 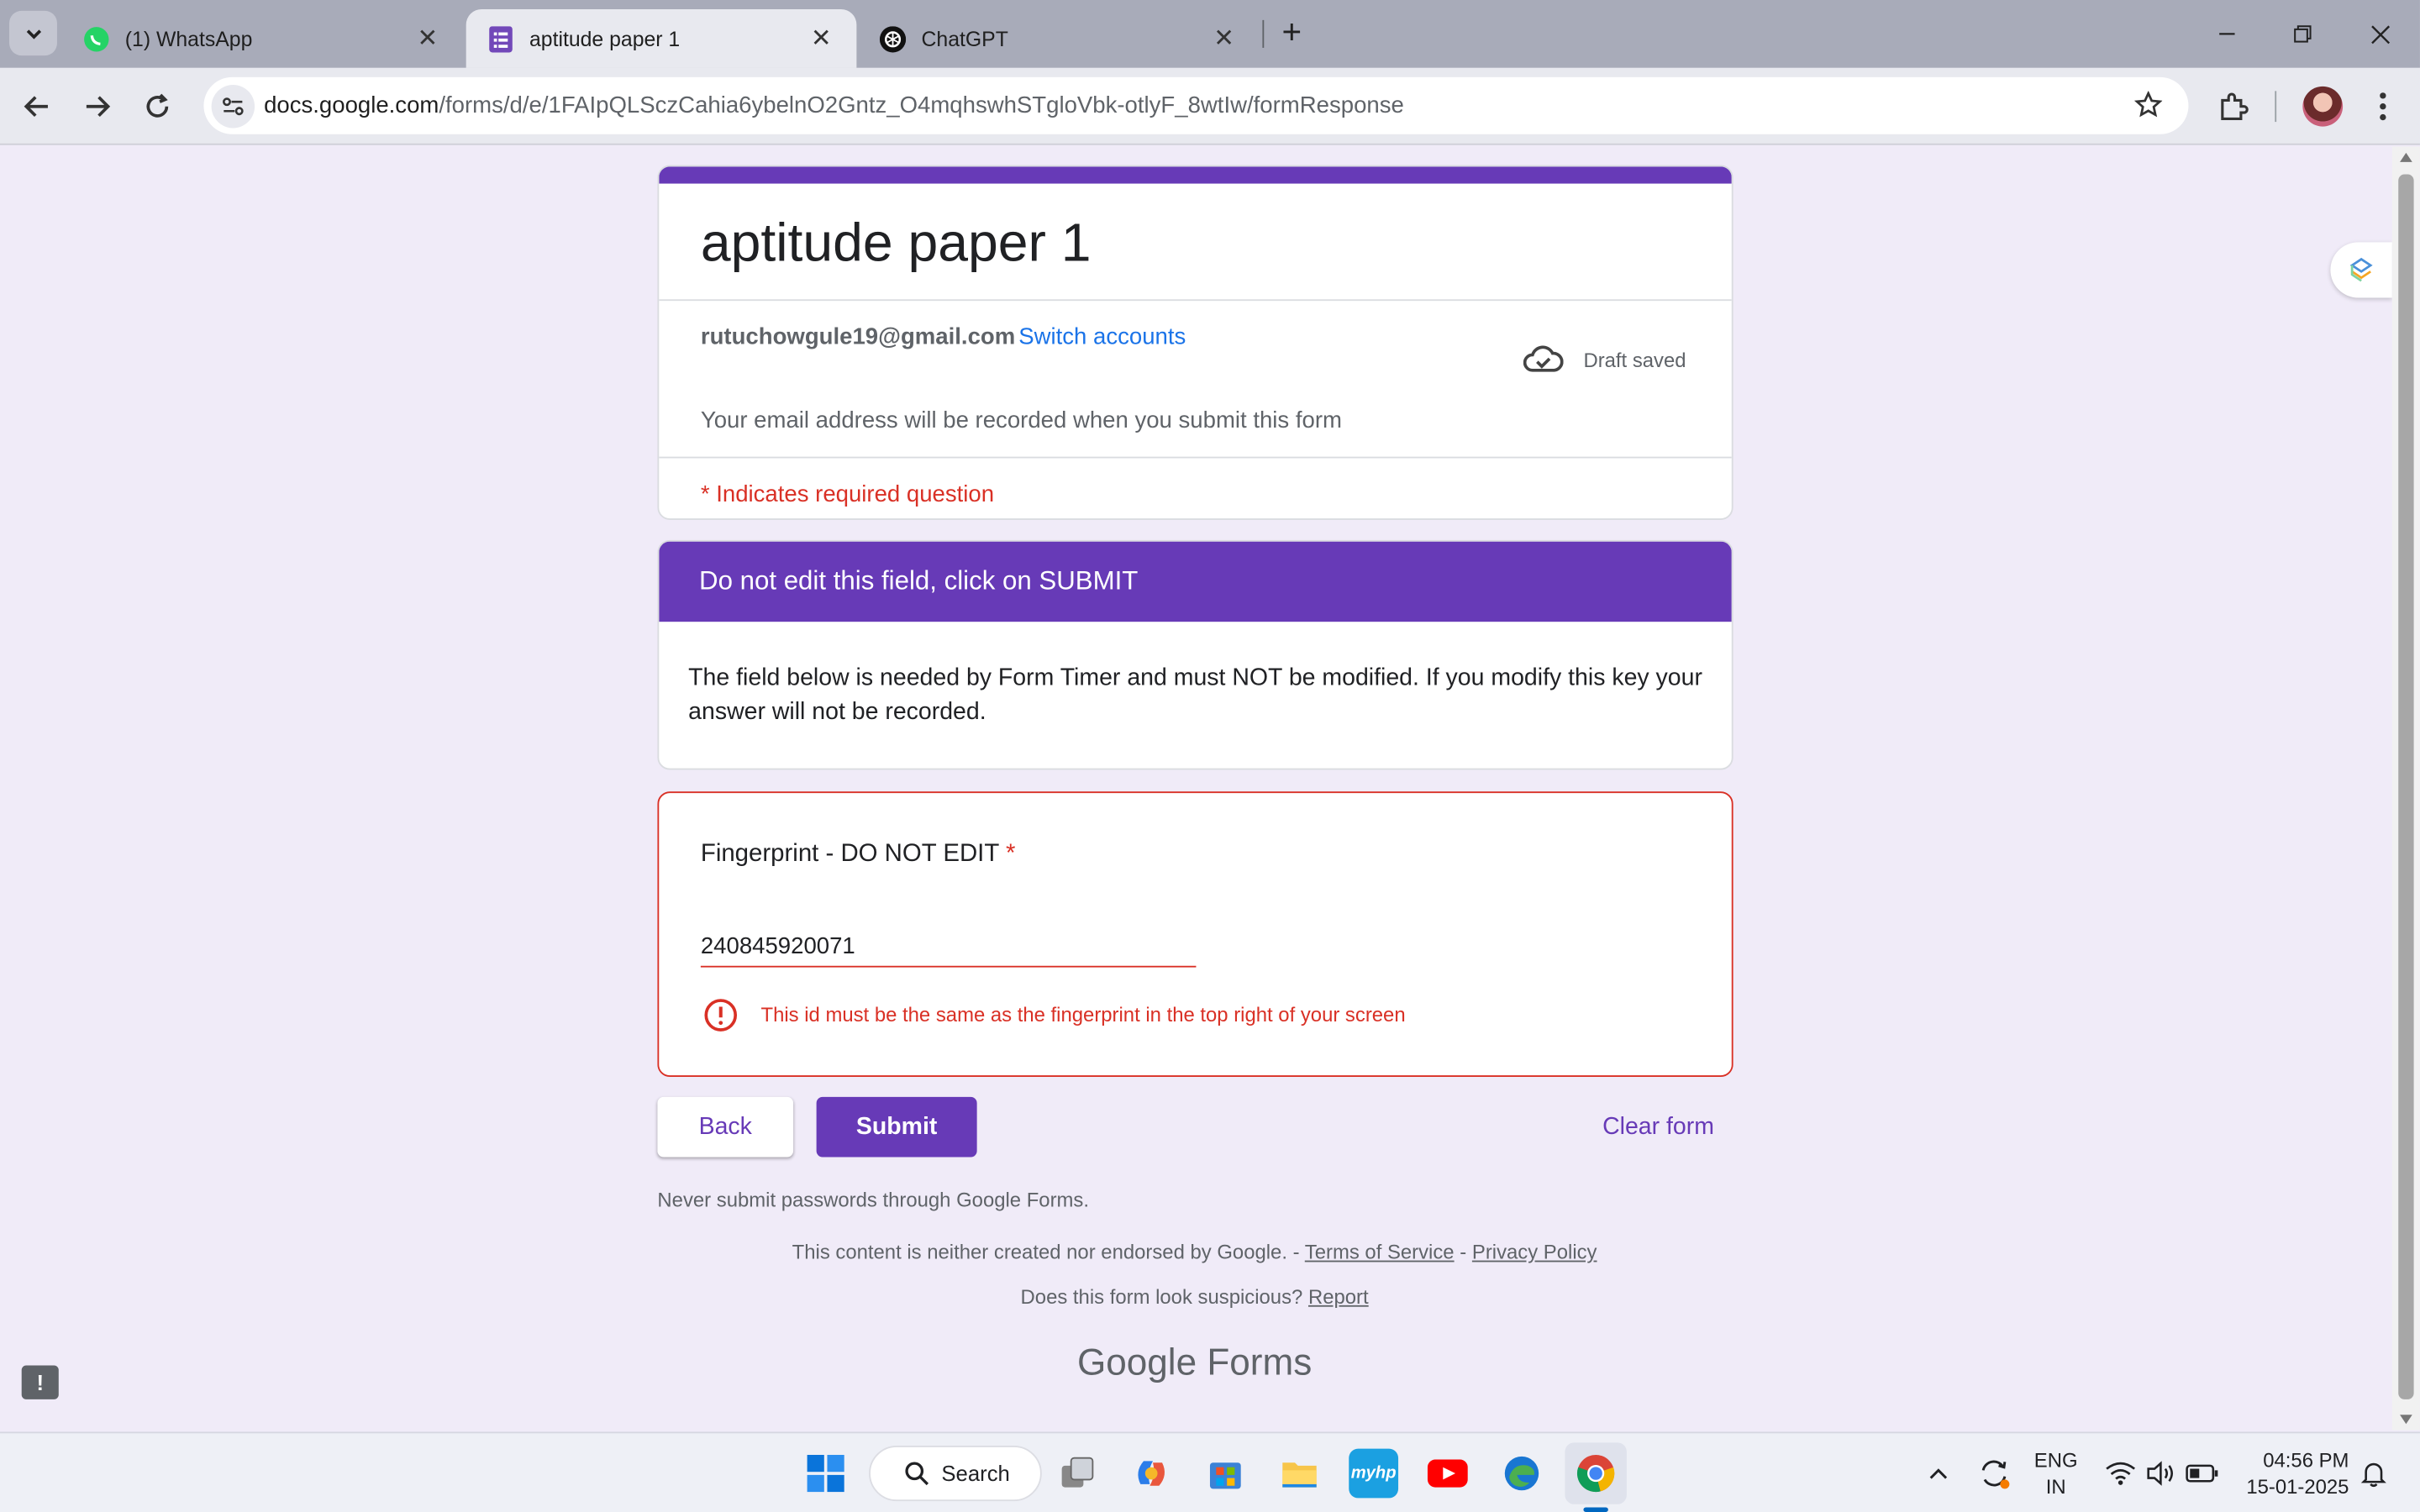 What do you see at coordinates (1993, 1474) in the screenshot?
I see `sync-icon` at bounding box center [1993, 1474].